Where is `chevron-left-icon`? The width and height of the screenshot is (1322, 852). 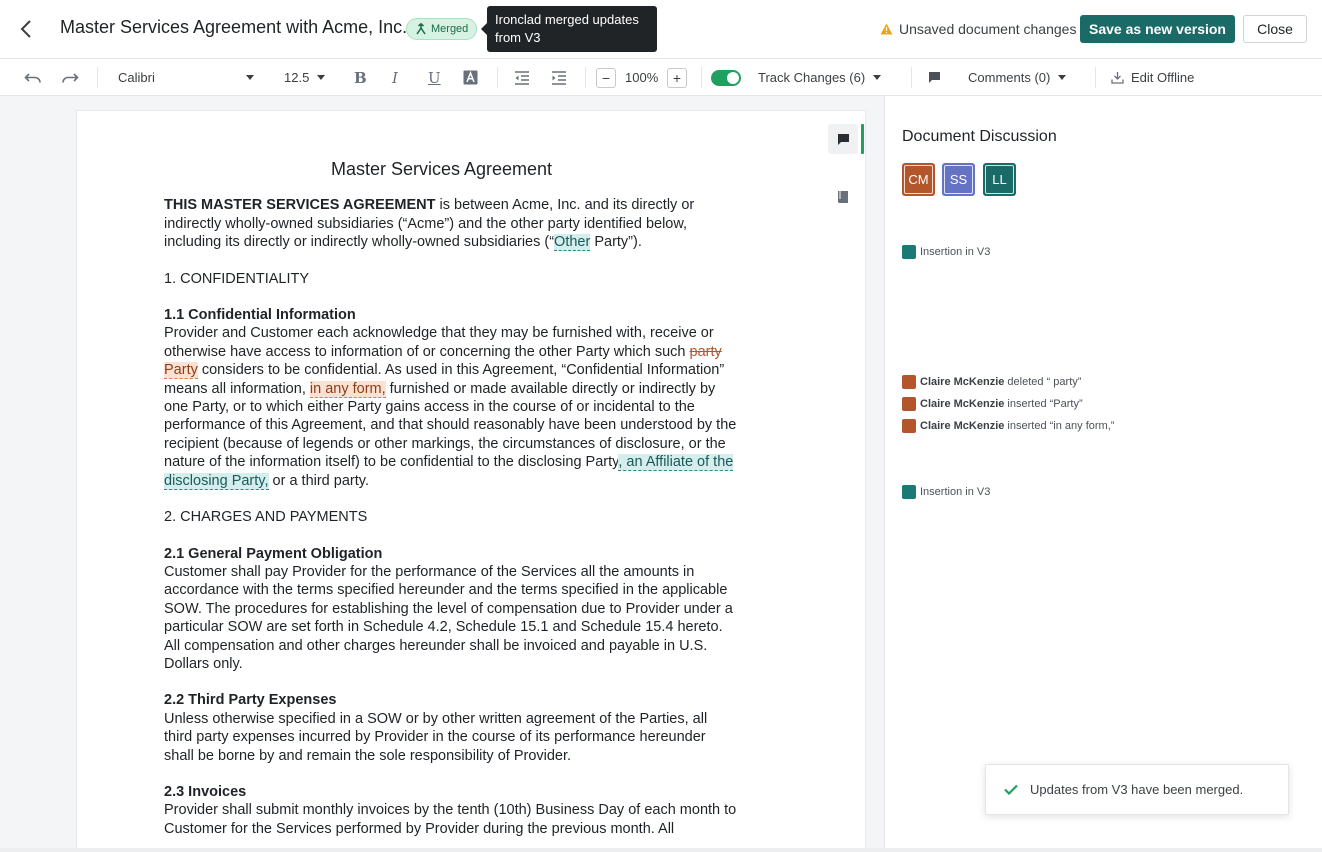
chevron-left-icon is located at coordinates (25, 29).